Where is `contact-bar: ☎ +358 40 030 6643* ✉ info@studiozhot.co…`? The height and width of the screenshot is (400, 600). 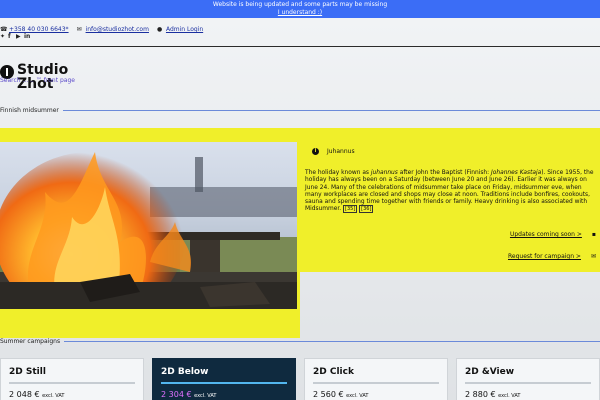 contact-bar: ☎ +358 40 030 6643* ✉ info@studiozhot.co… is located at coordinates (101, 29).